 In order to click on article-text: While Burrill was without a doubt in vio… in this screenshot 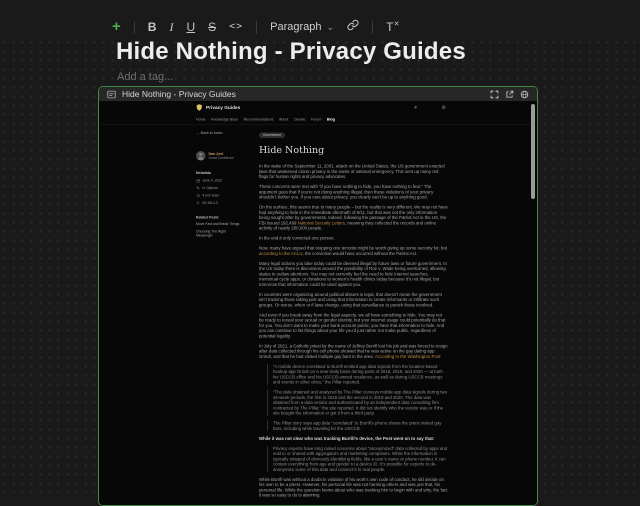, I will do `click(353, 487)`.